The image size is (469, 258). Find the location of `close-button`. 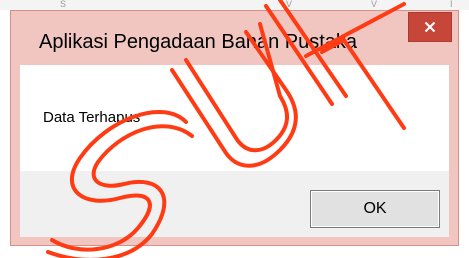

close-button is located at coordinates (430, 27).